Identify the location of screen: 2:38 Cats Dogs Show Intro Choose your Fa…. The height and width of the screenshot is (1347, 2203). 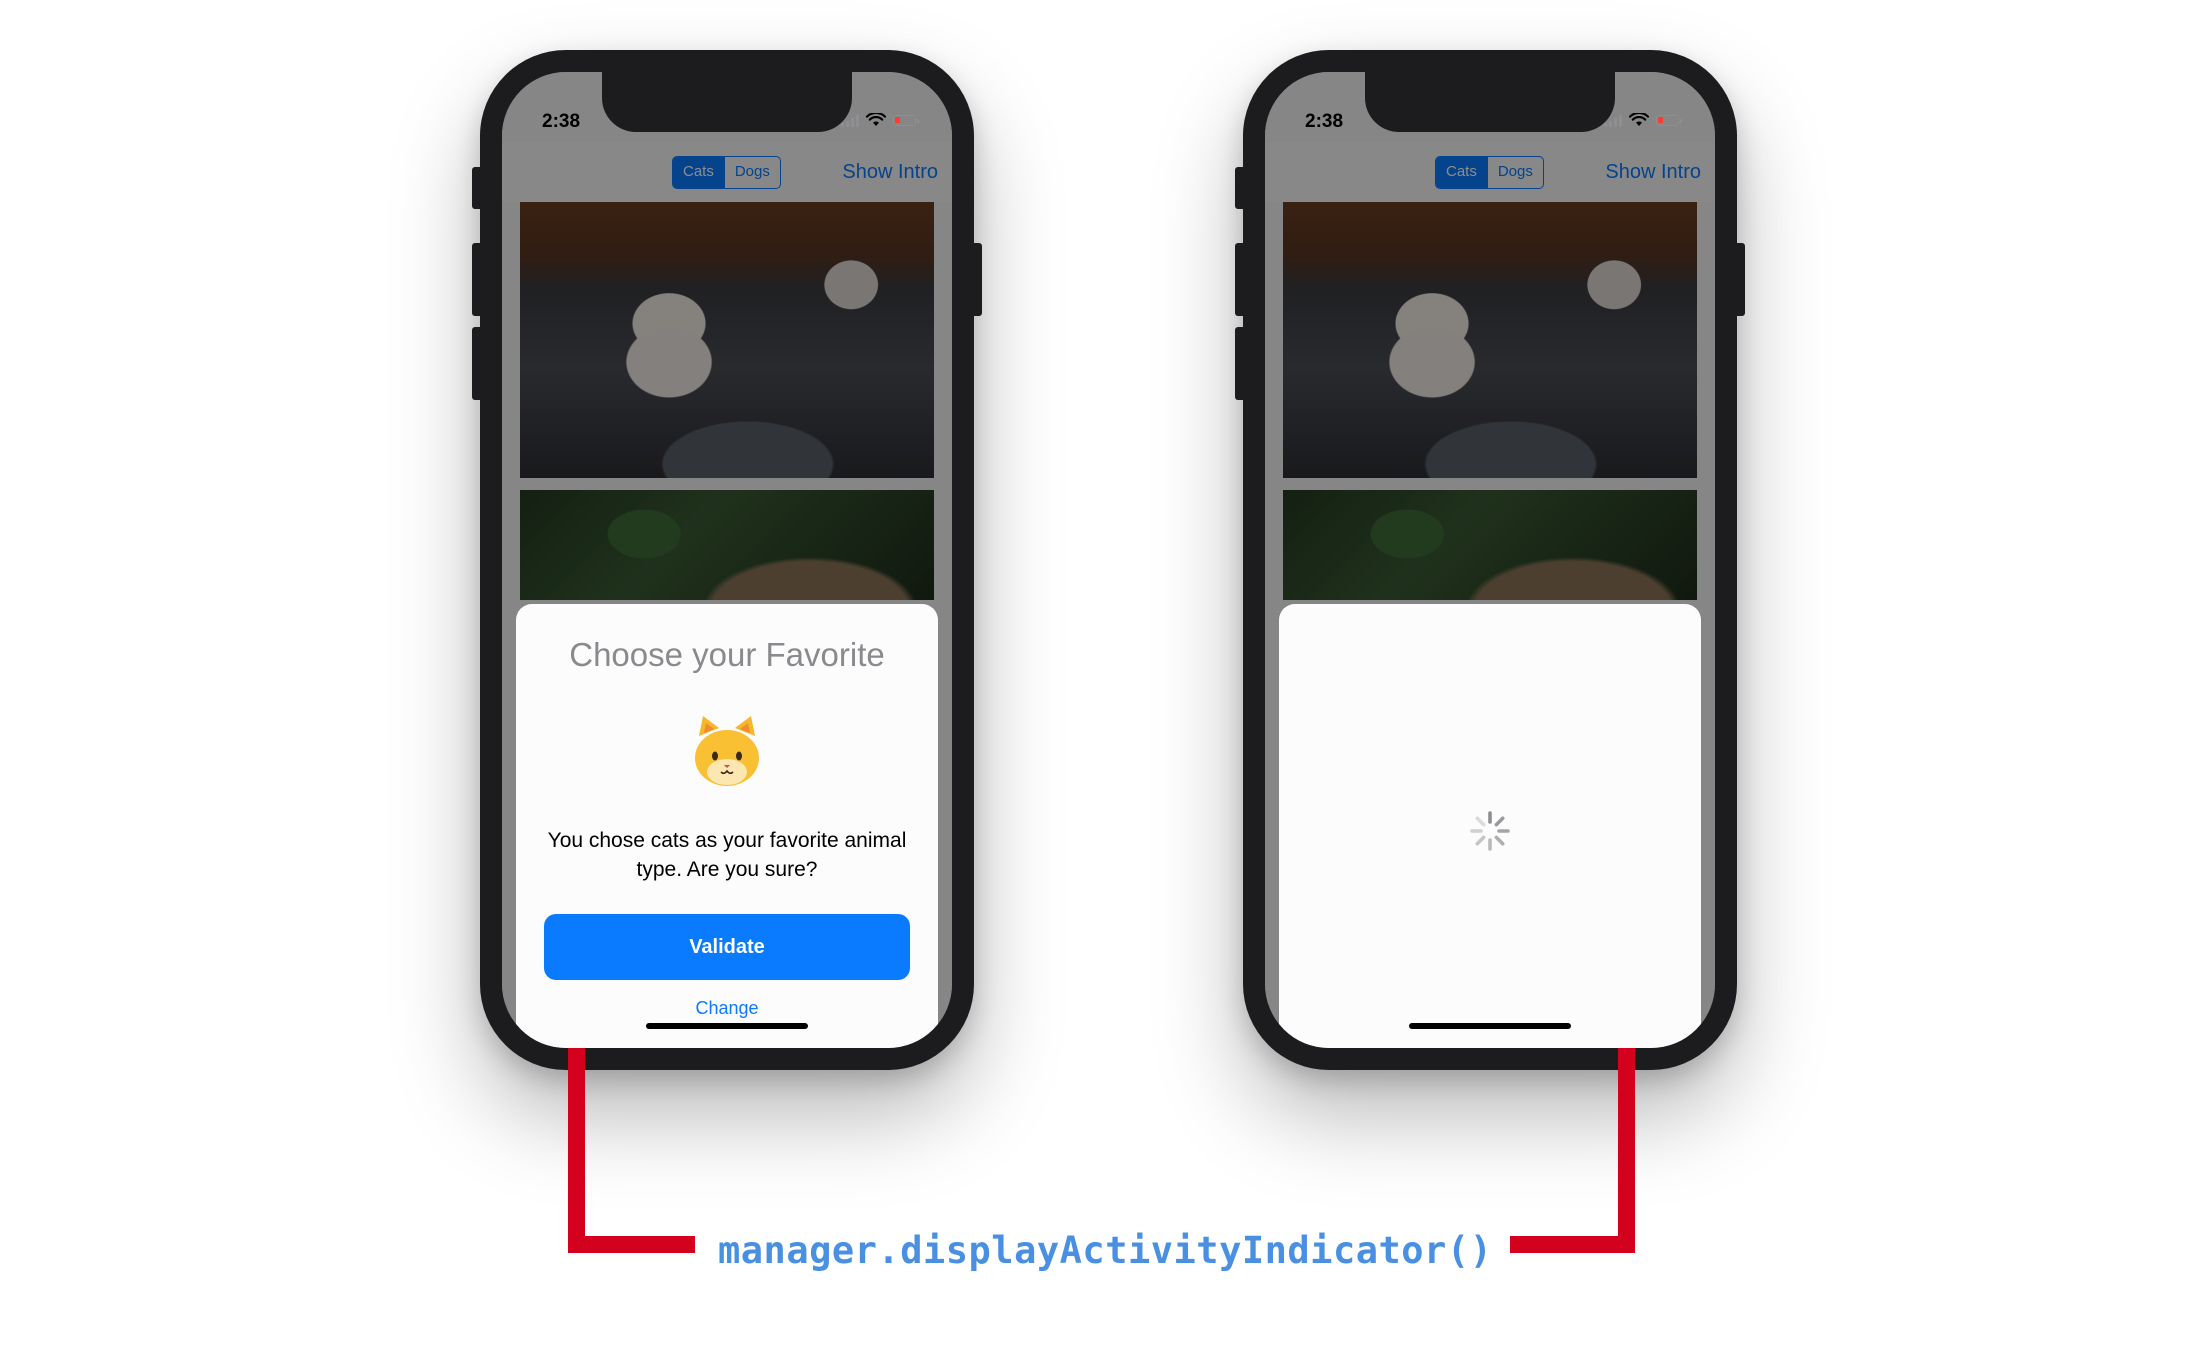
(727, 560).